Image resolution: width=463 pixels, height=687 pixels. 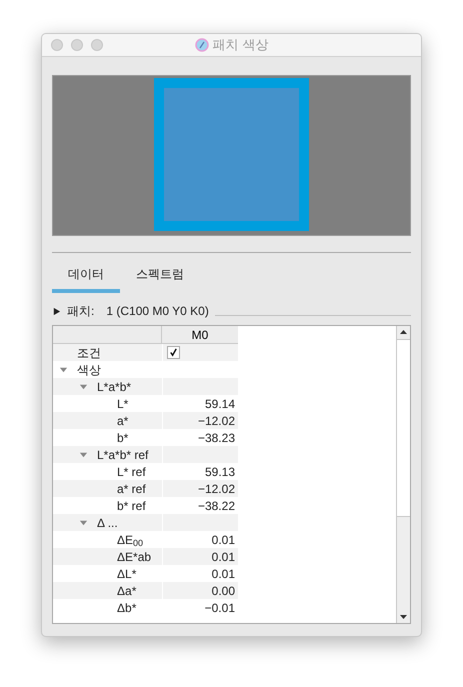 What do you see at coordinates (216, 438) in the screenshot?
I see `value-cell-text: −38.23` at bounding box center [216, 438].